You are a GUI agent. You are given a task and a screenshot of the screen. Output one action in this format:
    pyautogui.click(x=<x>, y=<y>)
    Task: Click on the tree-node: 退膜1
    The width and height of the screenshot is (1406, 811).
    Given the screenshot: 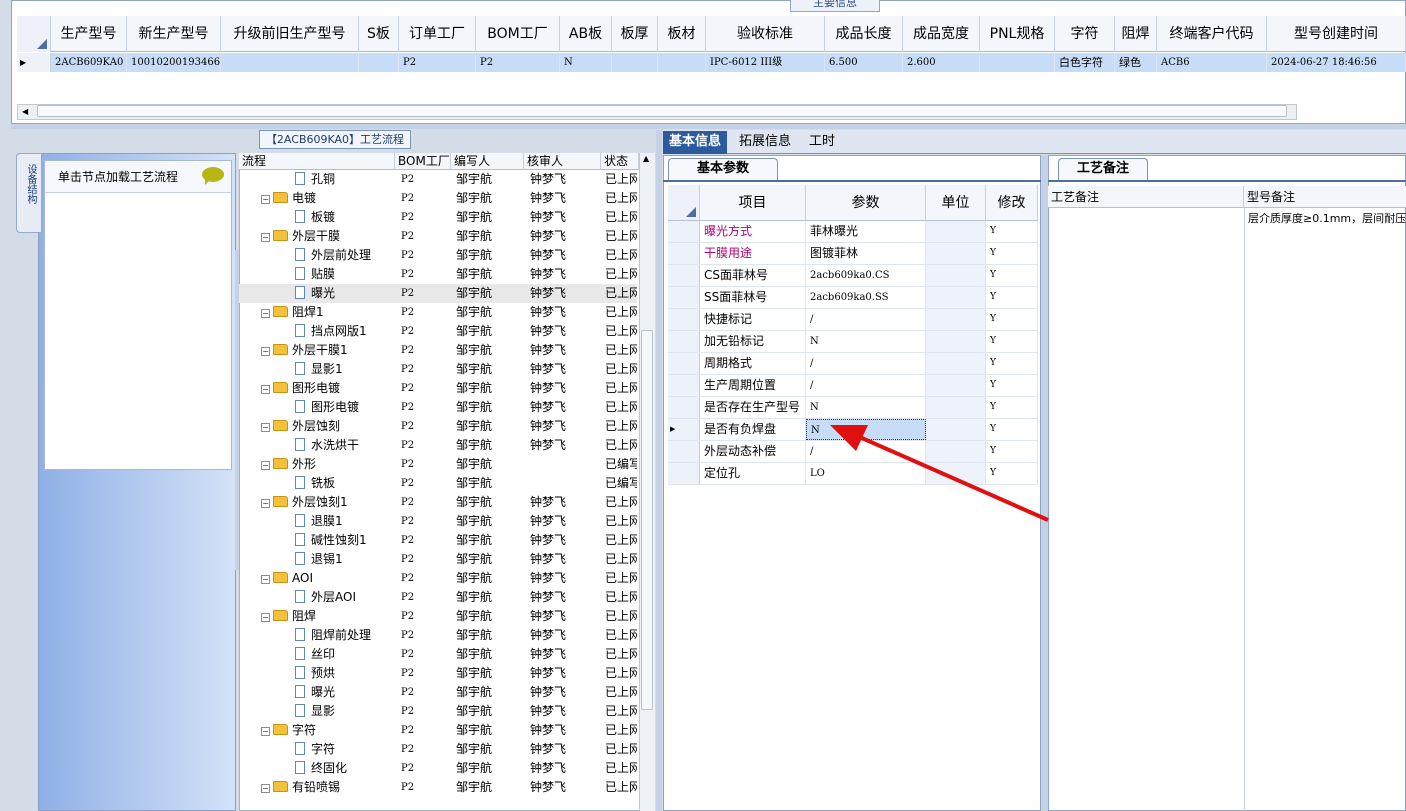 What is the action you would take?
    pyautogui.click(x=345, y=521)
    